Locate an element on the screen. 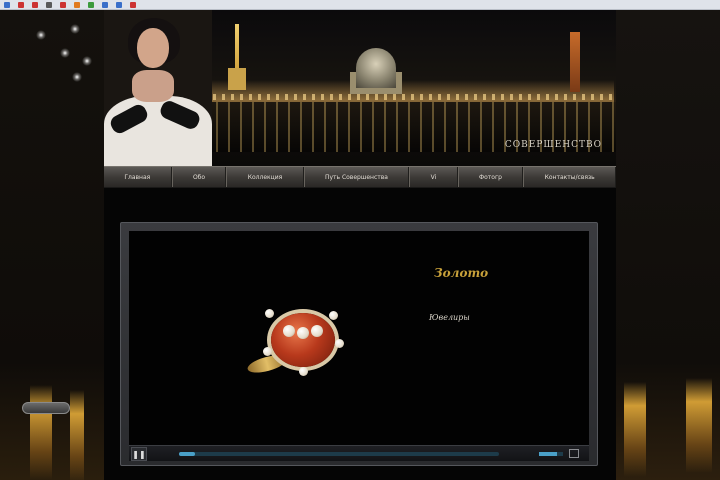  nav-item-collection: Коллекция is located at coordinates (265, 177).